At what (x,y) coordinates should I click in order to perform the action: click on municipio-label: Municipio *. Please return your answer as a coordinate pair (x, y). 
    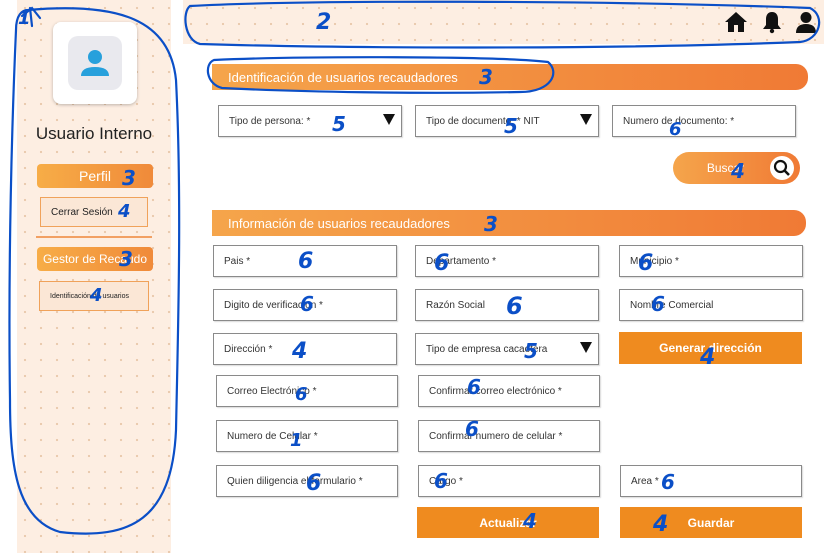
    Looking at the image, I should click on (654, 261).